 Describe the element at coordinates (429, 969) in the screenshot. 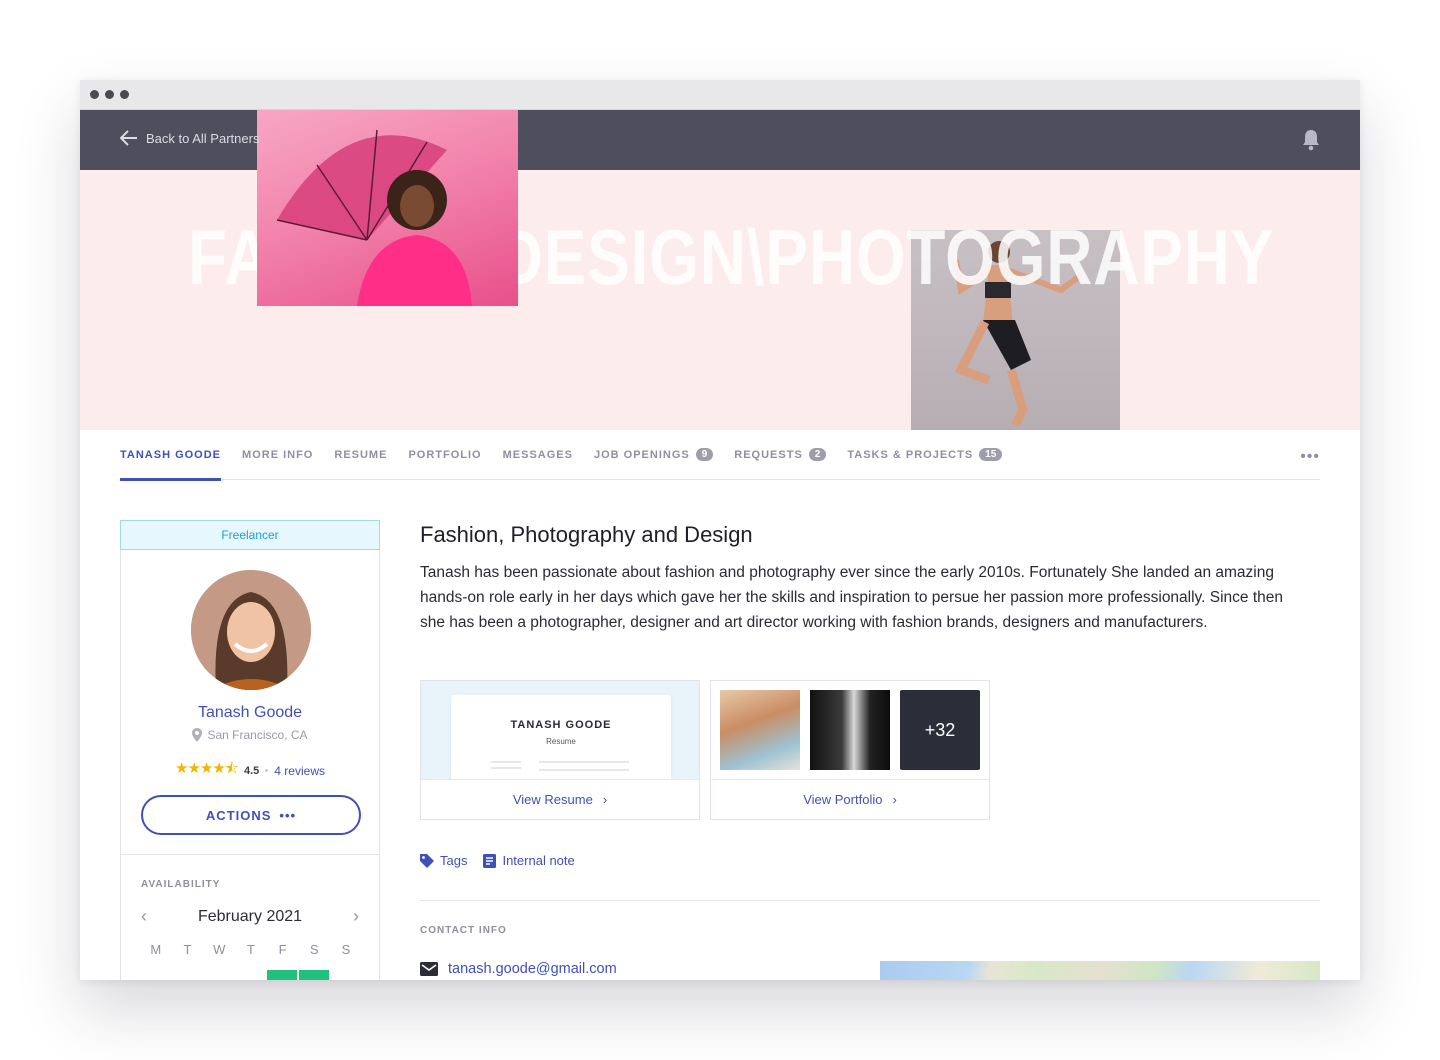

I see `mail-icon` at that location.